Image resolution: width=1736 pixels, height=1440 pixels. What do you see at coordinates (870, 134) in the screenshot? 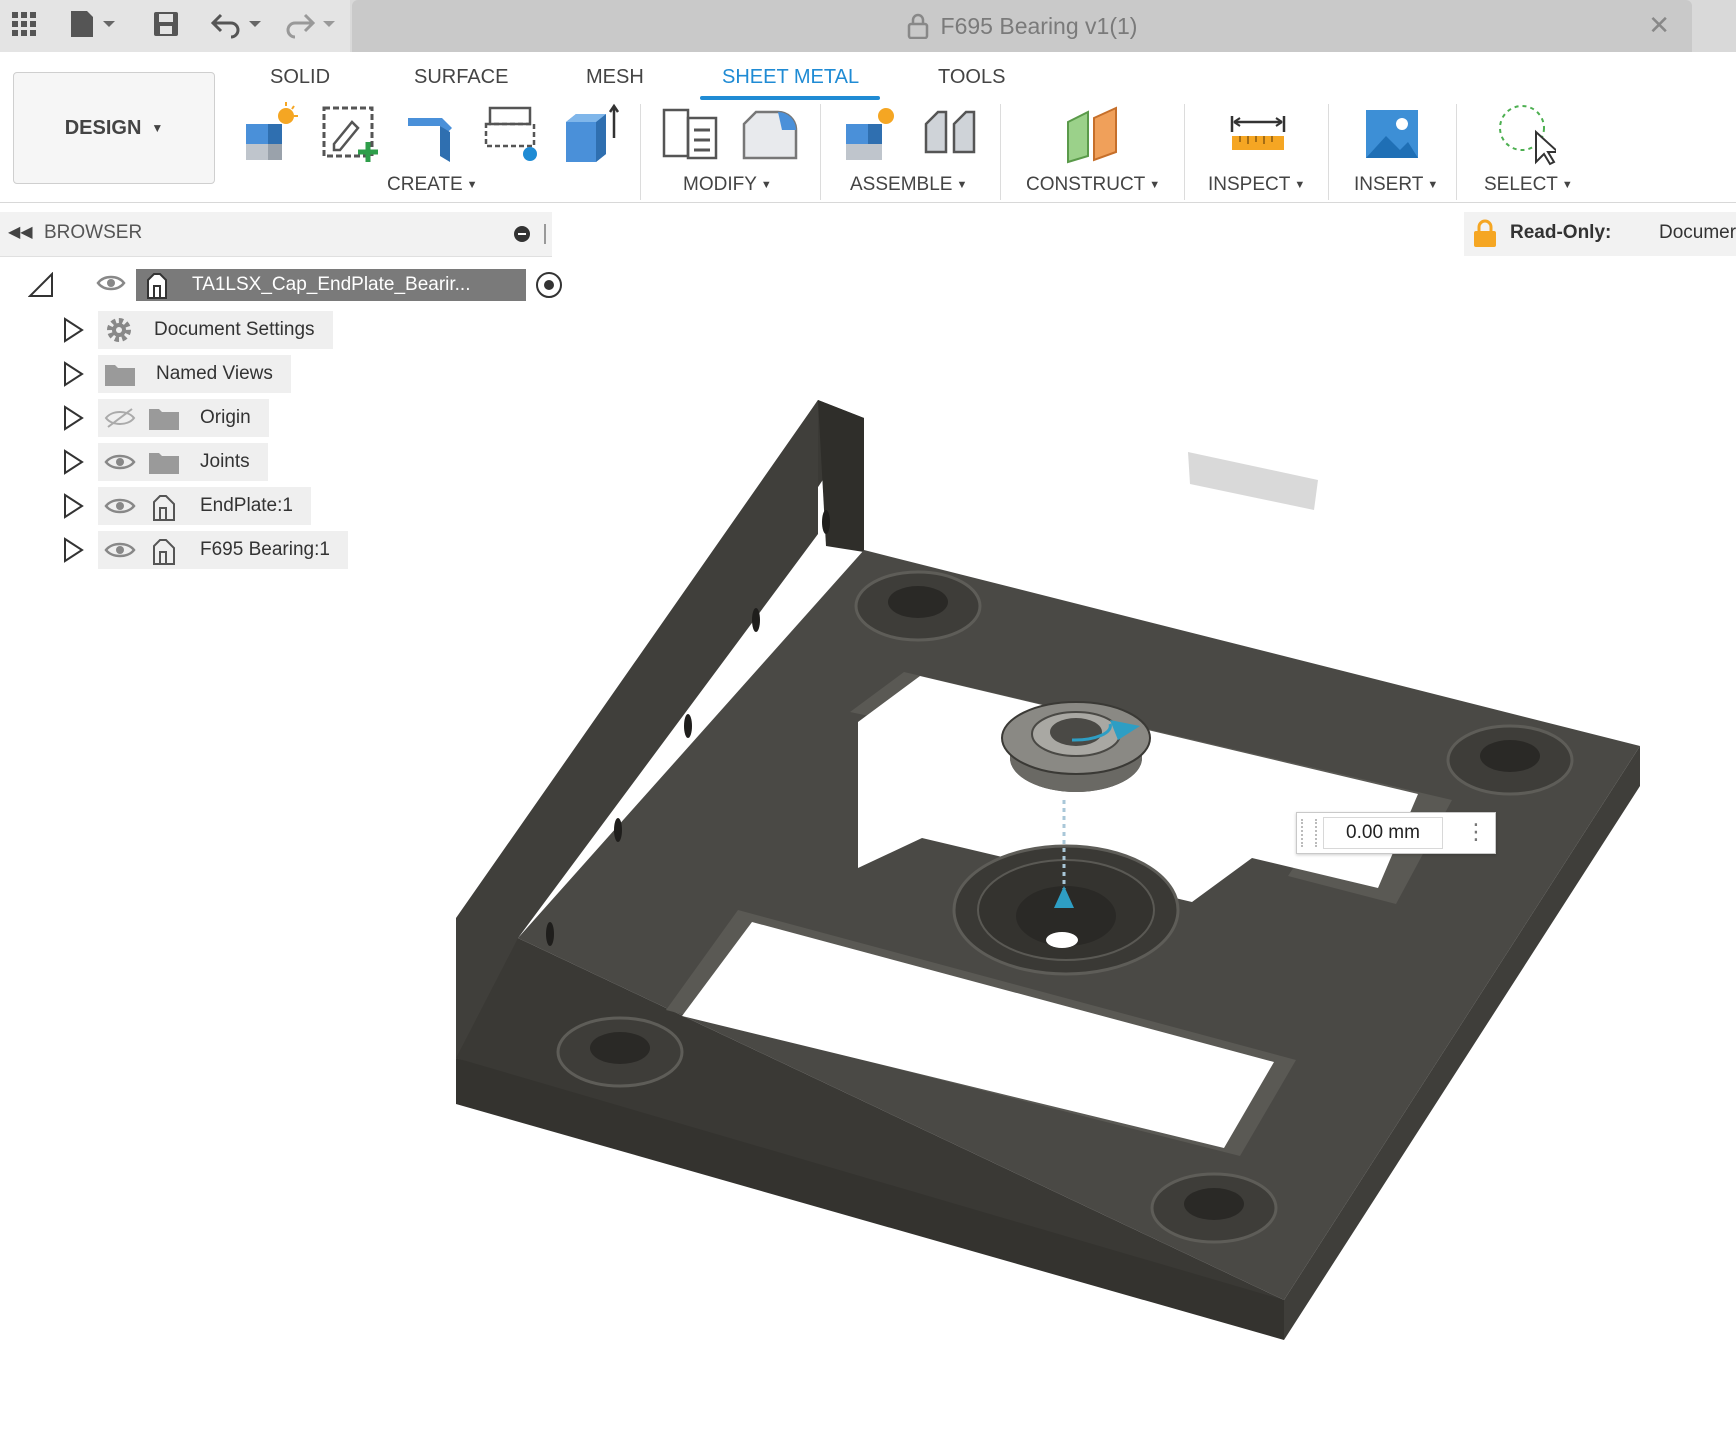
I see `assemble-new-component-icon` at bounding box center [870, 134].